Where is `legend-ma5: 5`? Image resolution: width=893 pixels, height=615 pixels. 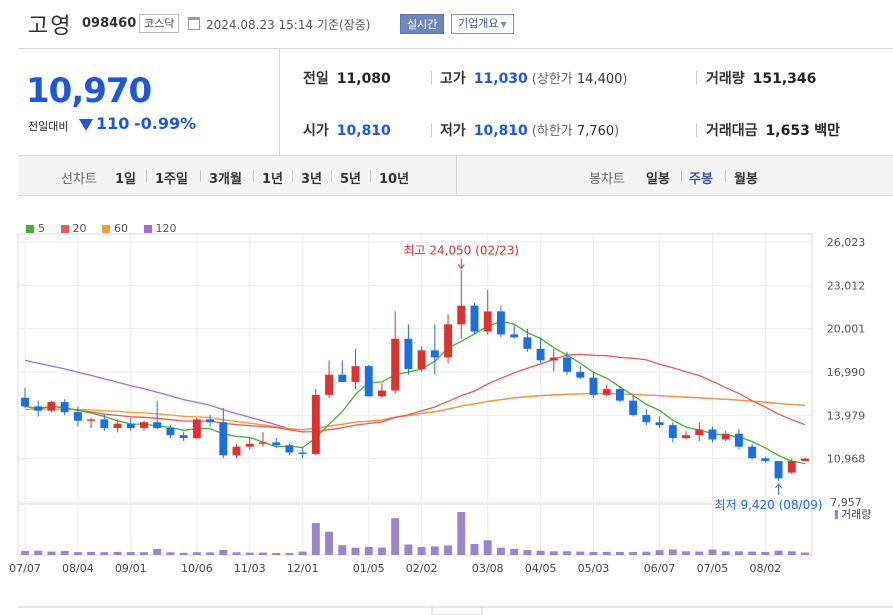 legend-ma5: 5 is located at coordinates (35, 228).